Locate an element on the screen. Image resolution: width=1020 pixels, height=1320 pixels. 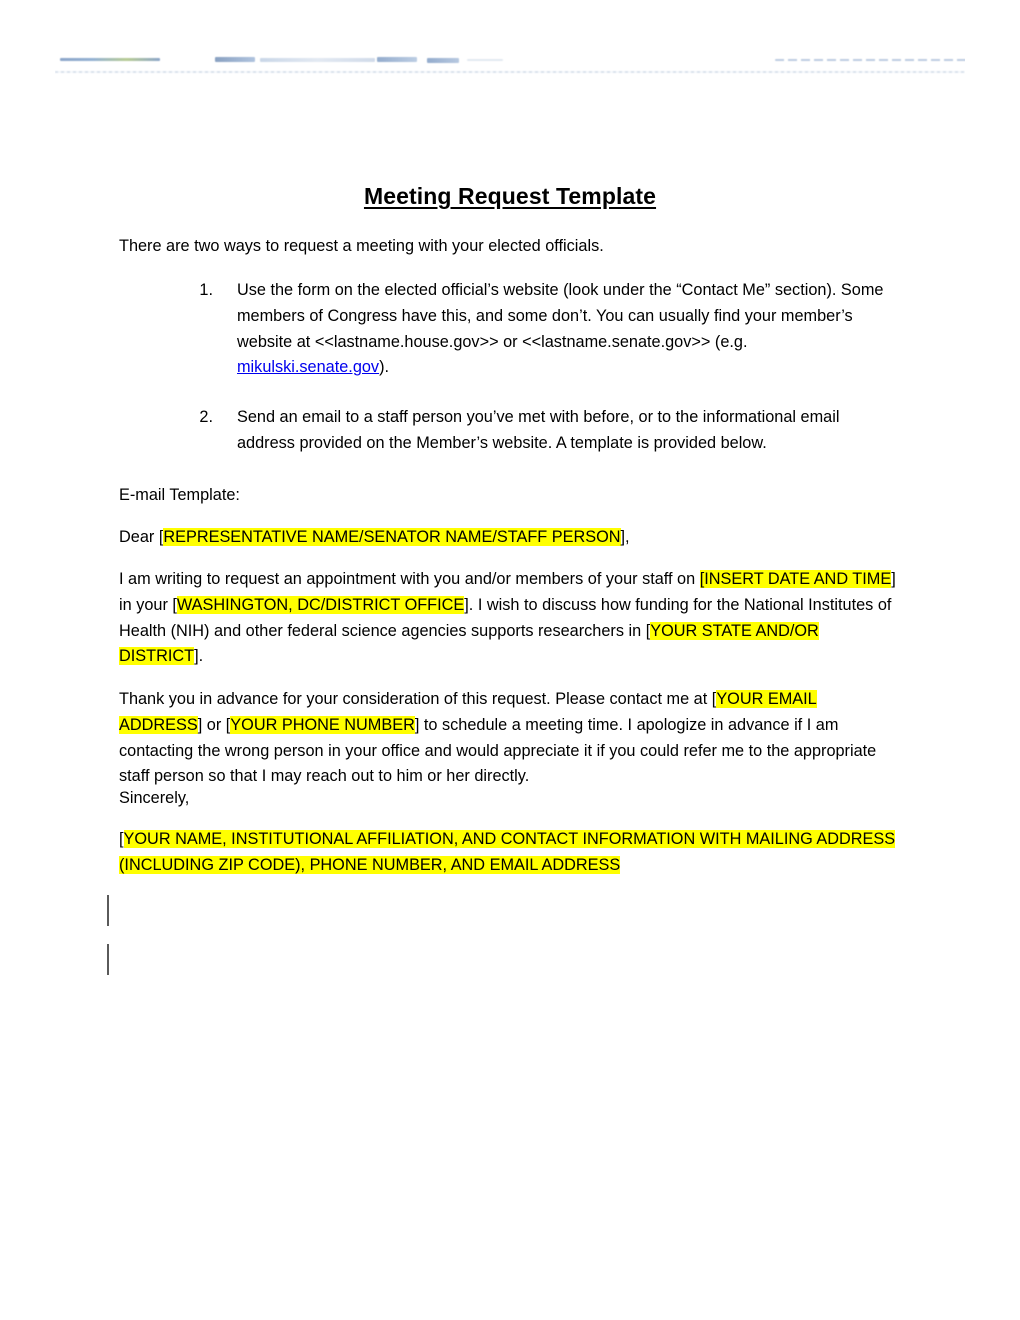
list-item-number: 2. is located at coordinates (206, 417).